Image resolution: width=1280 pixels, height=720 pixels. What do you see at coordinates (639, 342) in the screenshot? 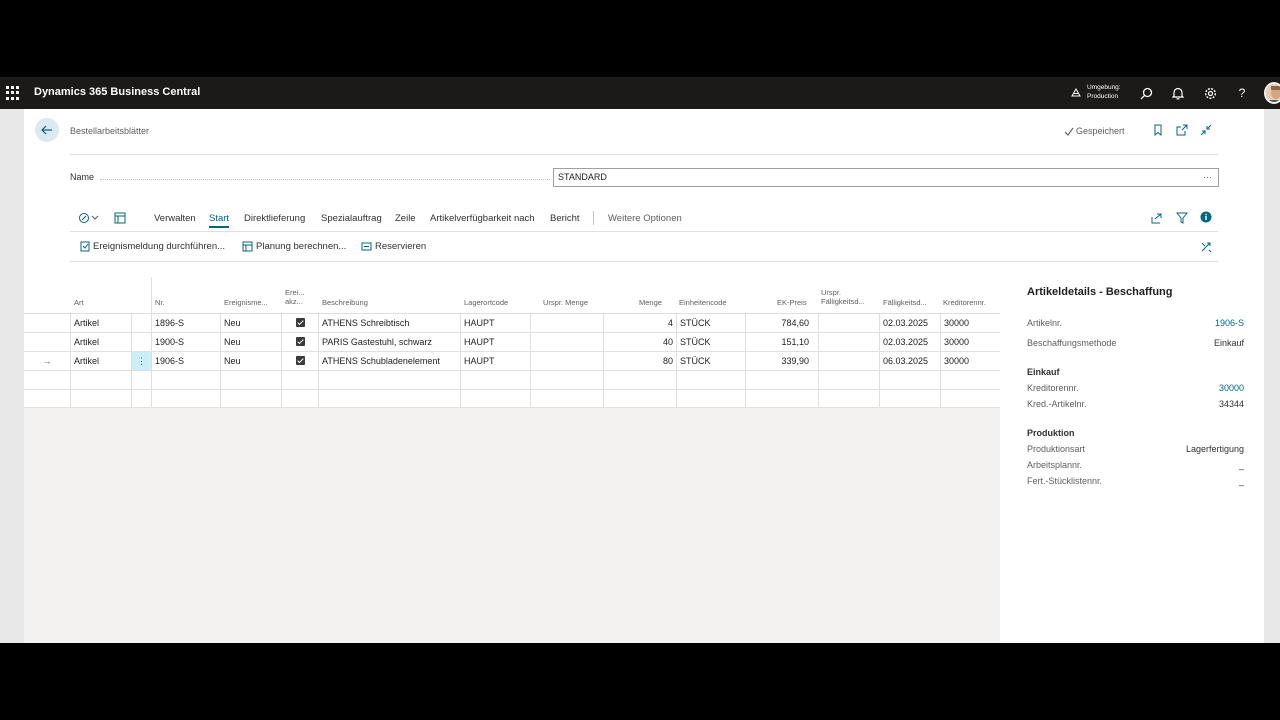
I see `cell-menge: 40` at bounding box center [639, 342].